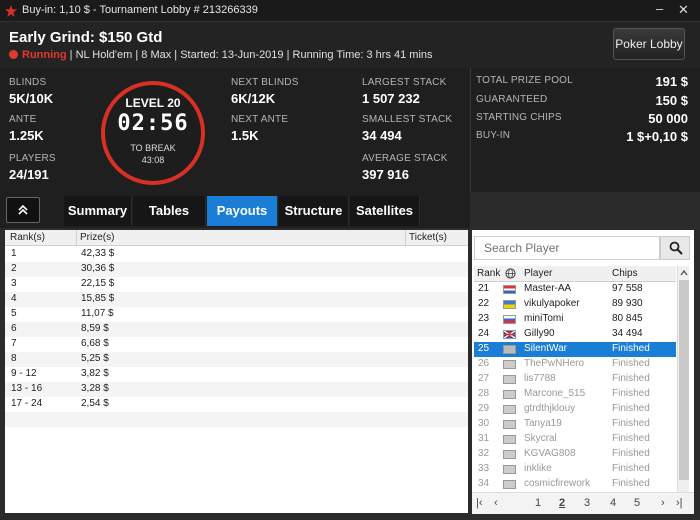 The height and width of the screenshot is (520, 700). I want to click on level-clock: LEVEL 20 02:56 TO BREAK 43:08, so click(153, 133).